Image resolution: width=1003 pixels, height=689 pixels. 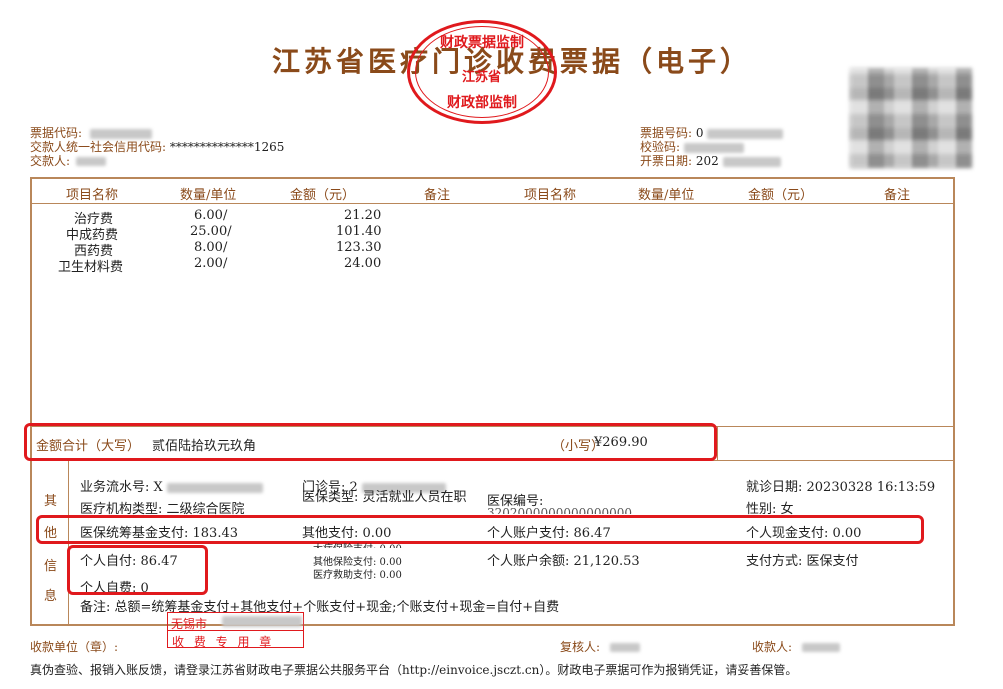 What do you see at coordinates (158, 487) in the screenshot?
I see `serial-value: X` at bounding box center [158, 487].